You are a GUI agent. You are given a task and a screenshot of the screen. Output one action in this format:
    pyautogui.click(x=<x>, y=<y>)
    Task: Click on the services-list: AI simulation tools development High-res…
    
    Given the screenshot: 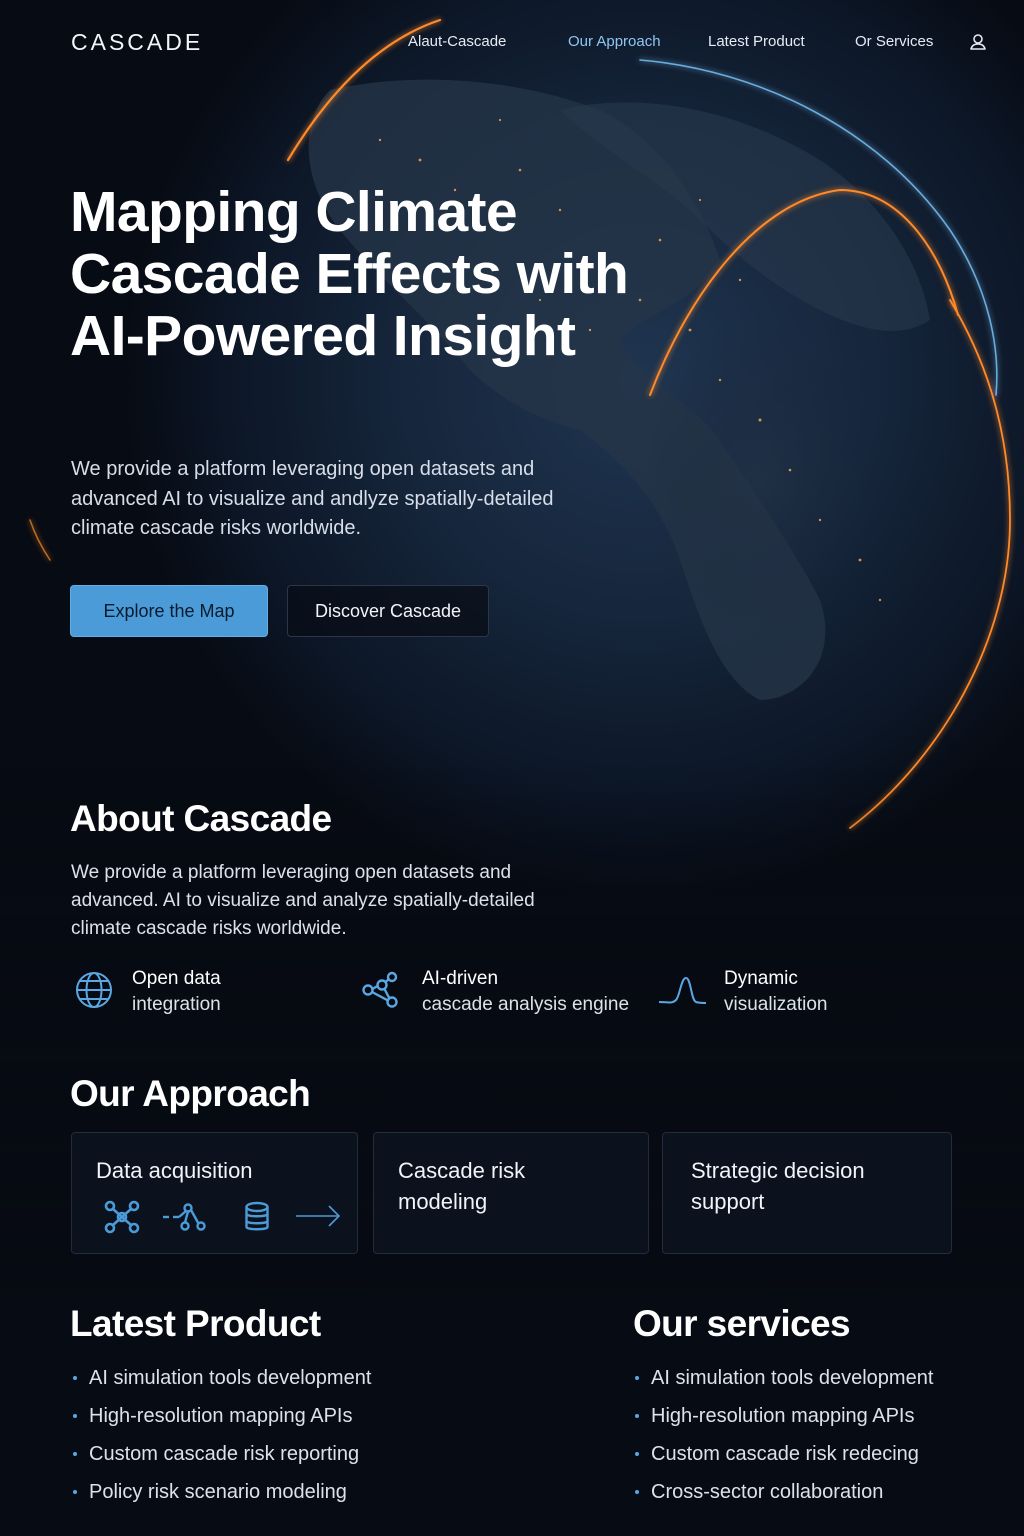 What is the action you would take?
    pyautogui.click(x=783, y=1441)
    